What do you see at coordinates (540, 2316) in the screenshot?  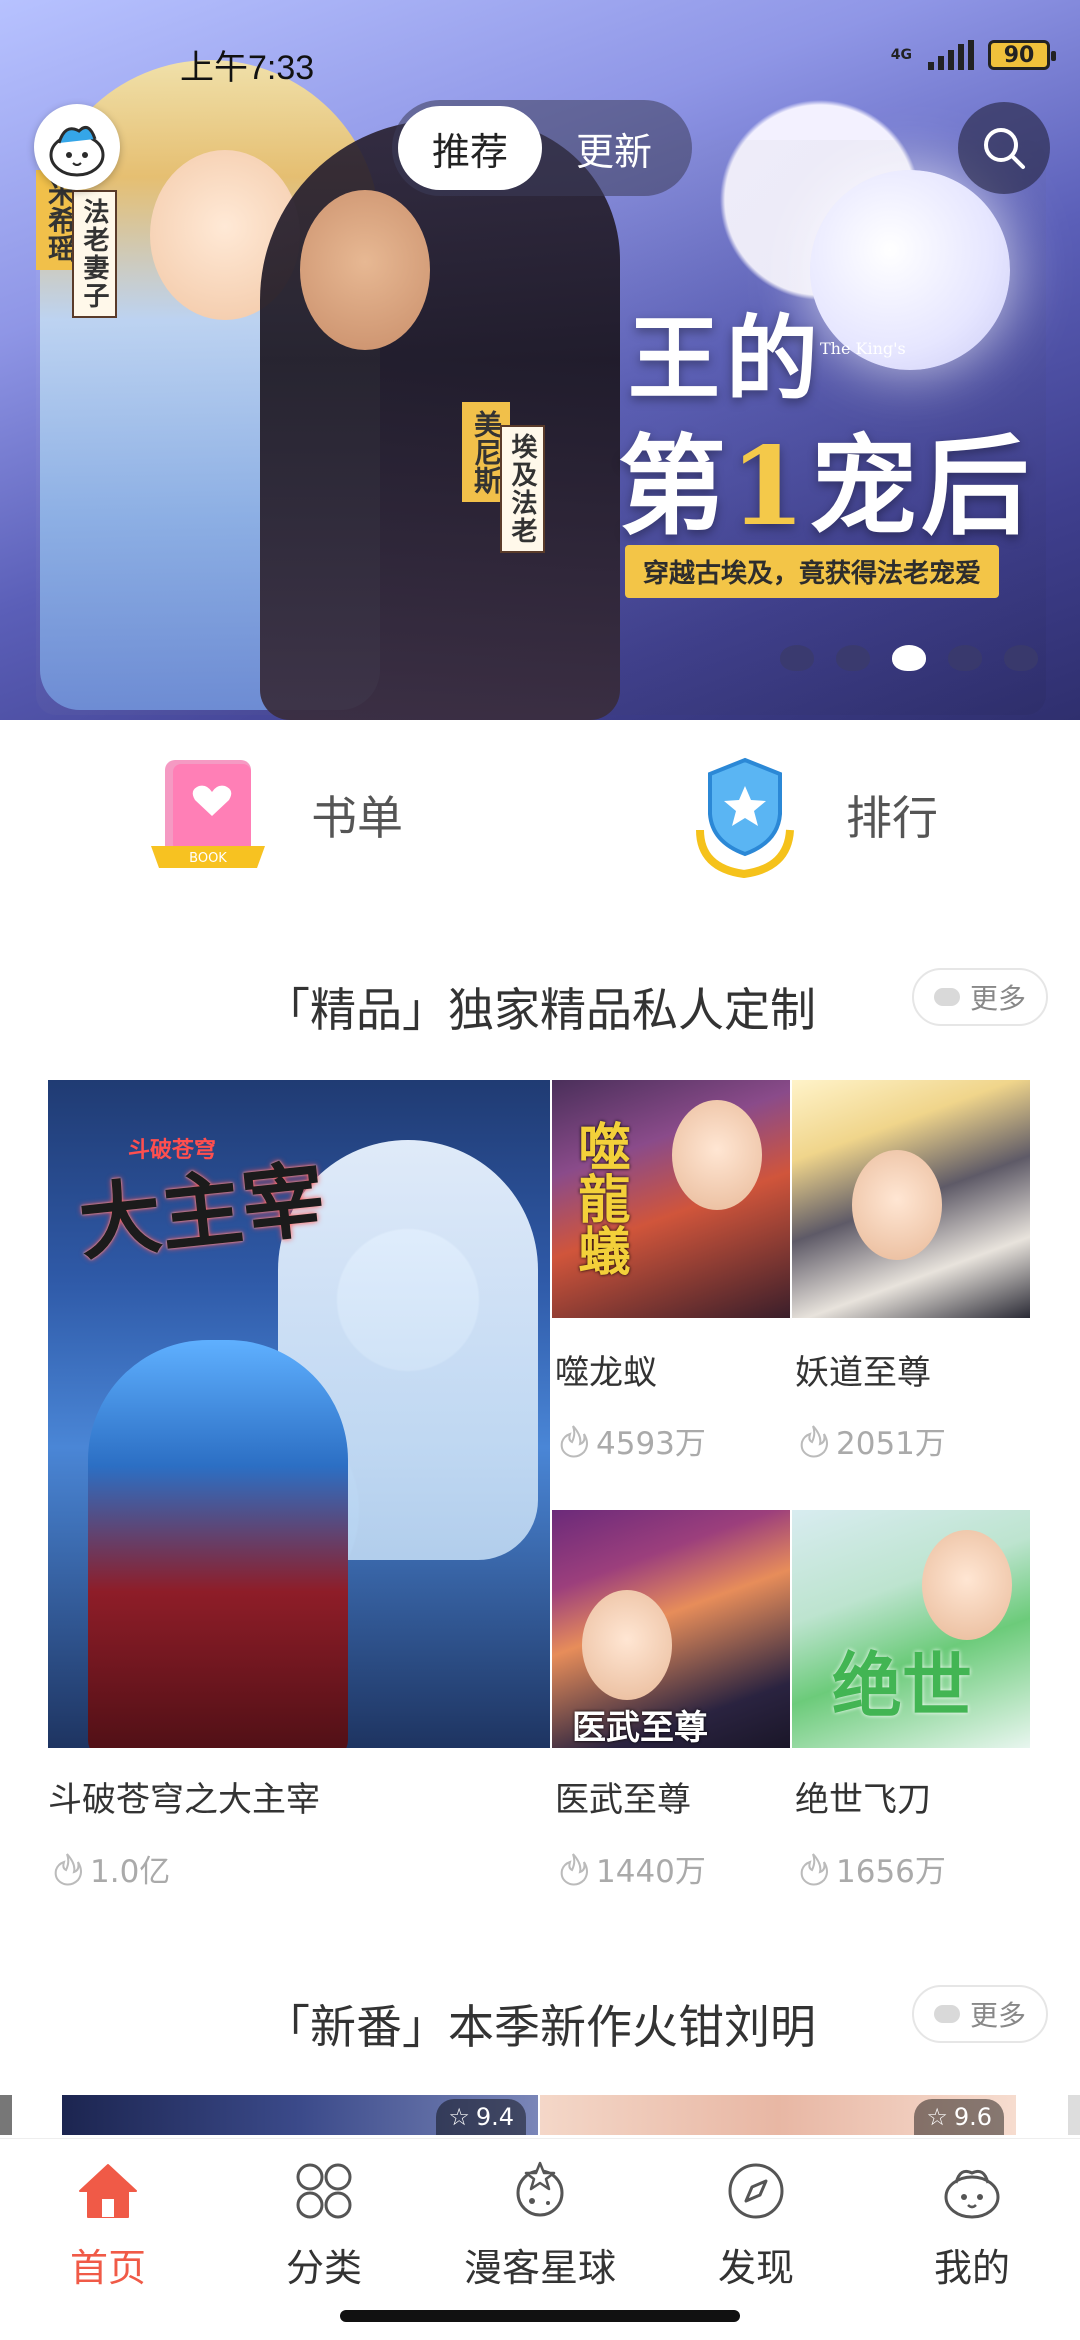 I see `home-indicator` at bounding box center [540, 2316].